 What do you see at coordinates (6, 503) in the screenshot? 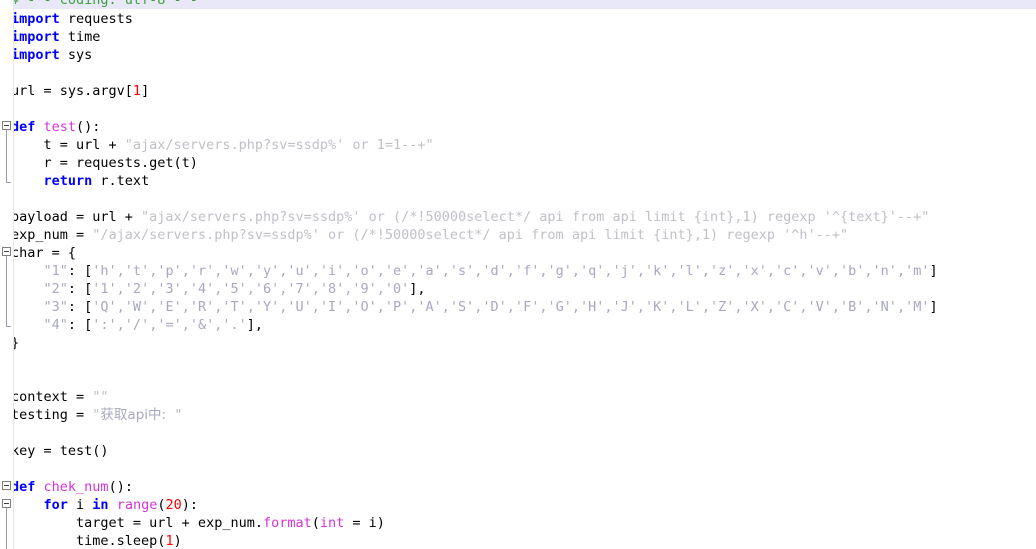
I see `fold-marker-for-loop` at bounding box center [6, 503].